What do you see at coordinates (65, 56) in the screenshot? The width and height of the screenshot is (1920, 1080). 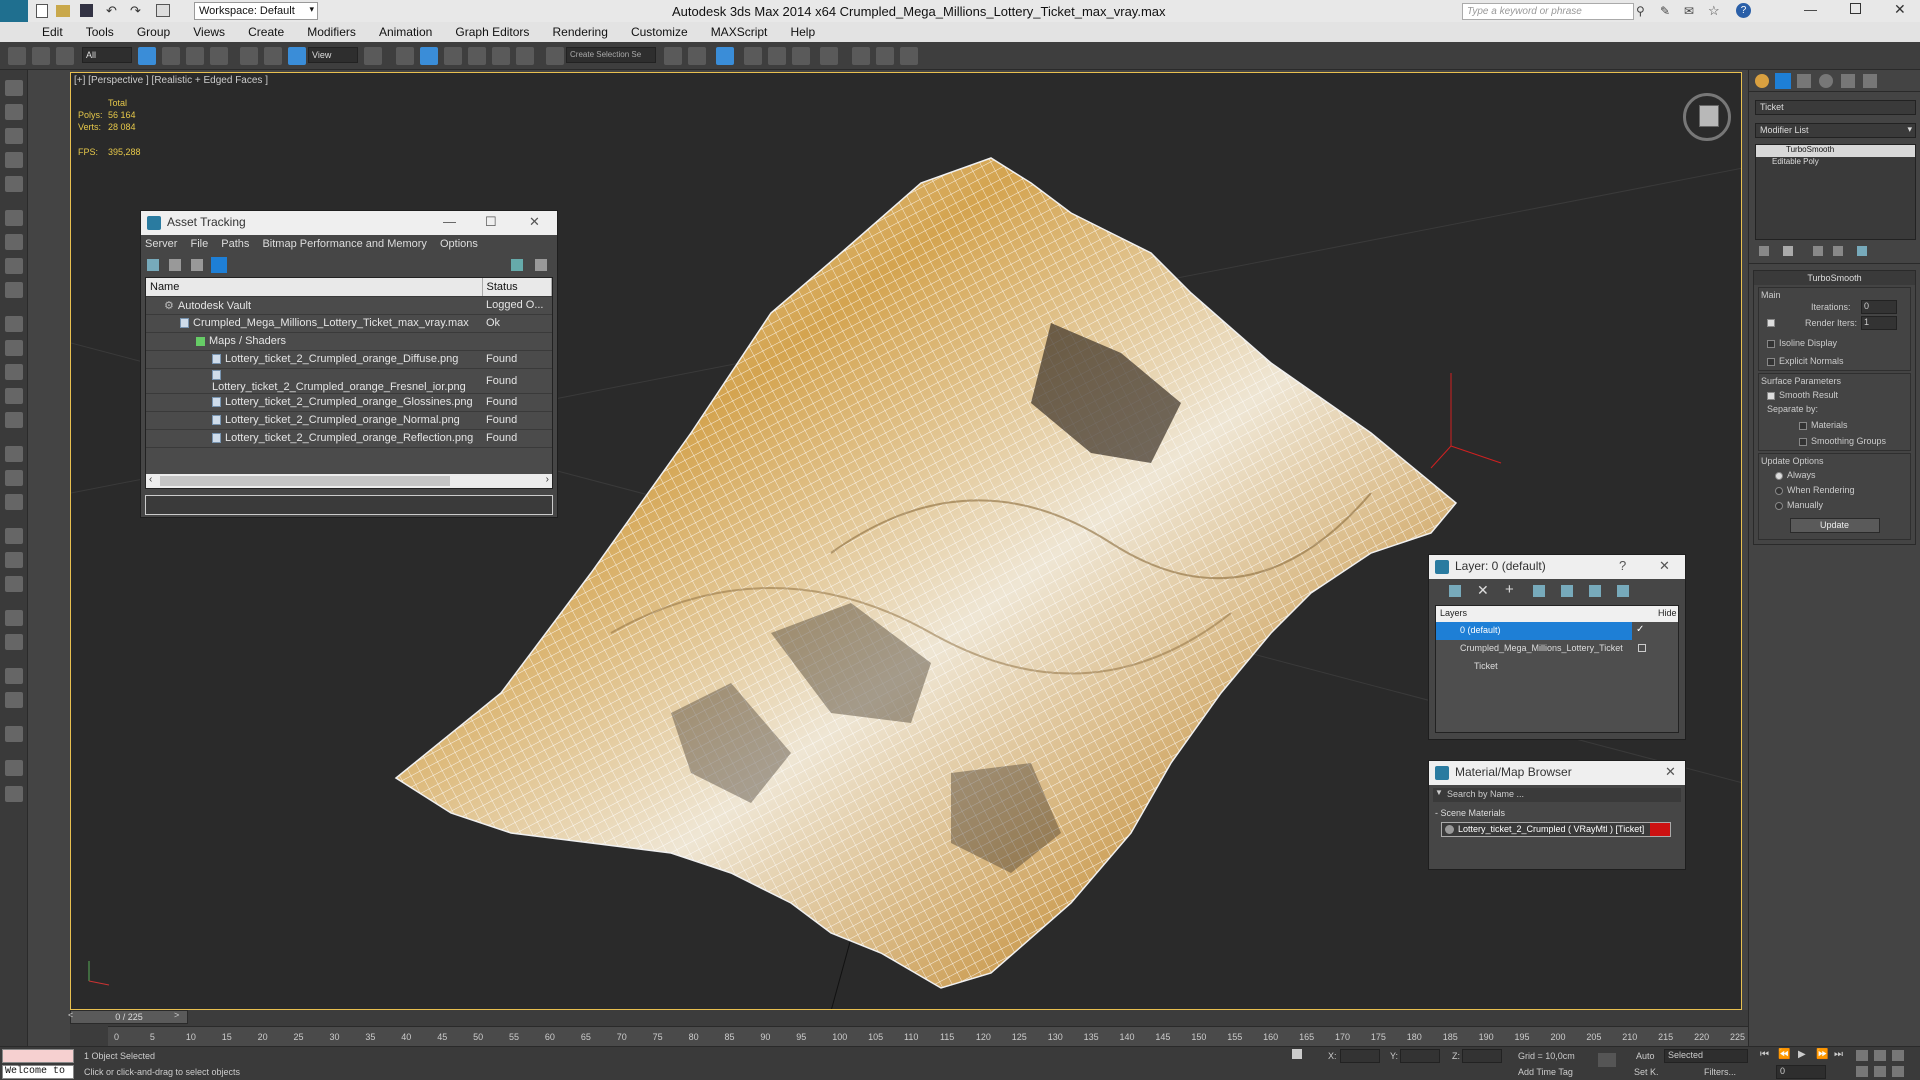 I see `bind-space-warp-icon` at bounding box center [65, 56].